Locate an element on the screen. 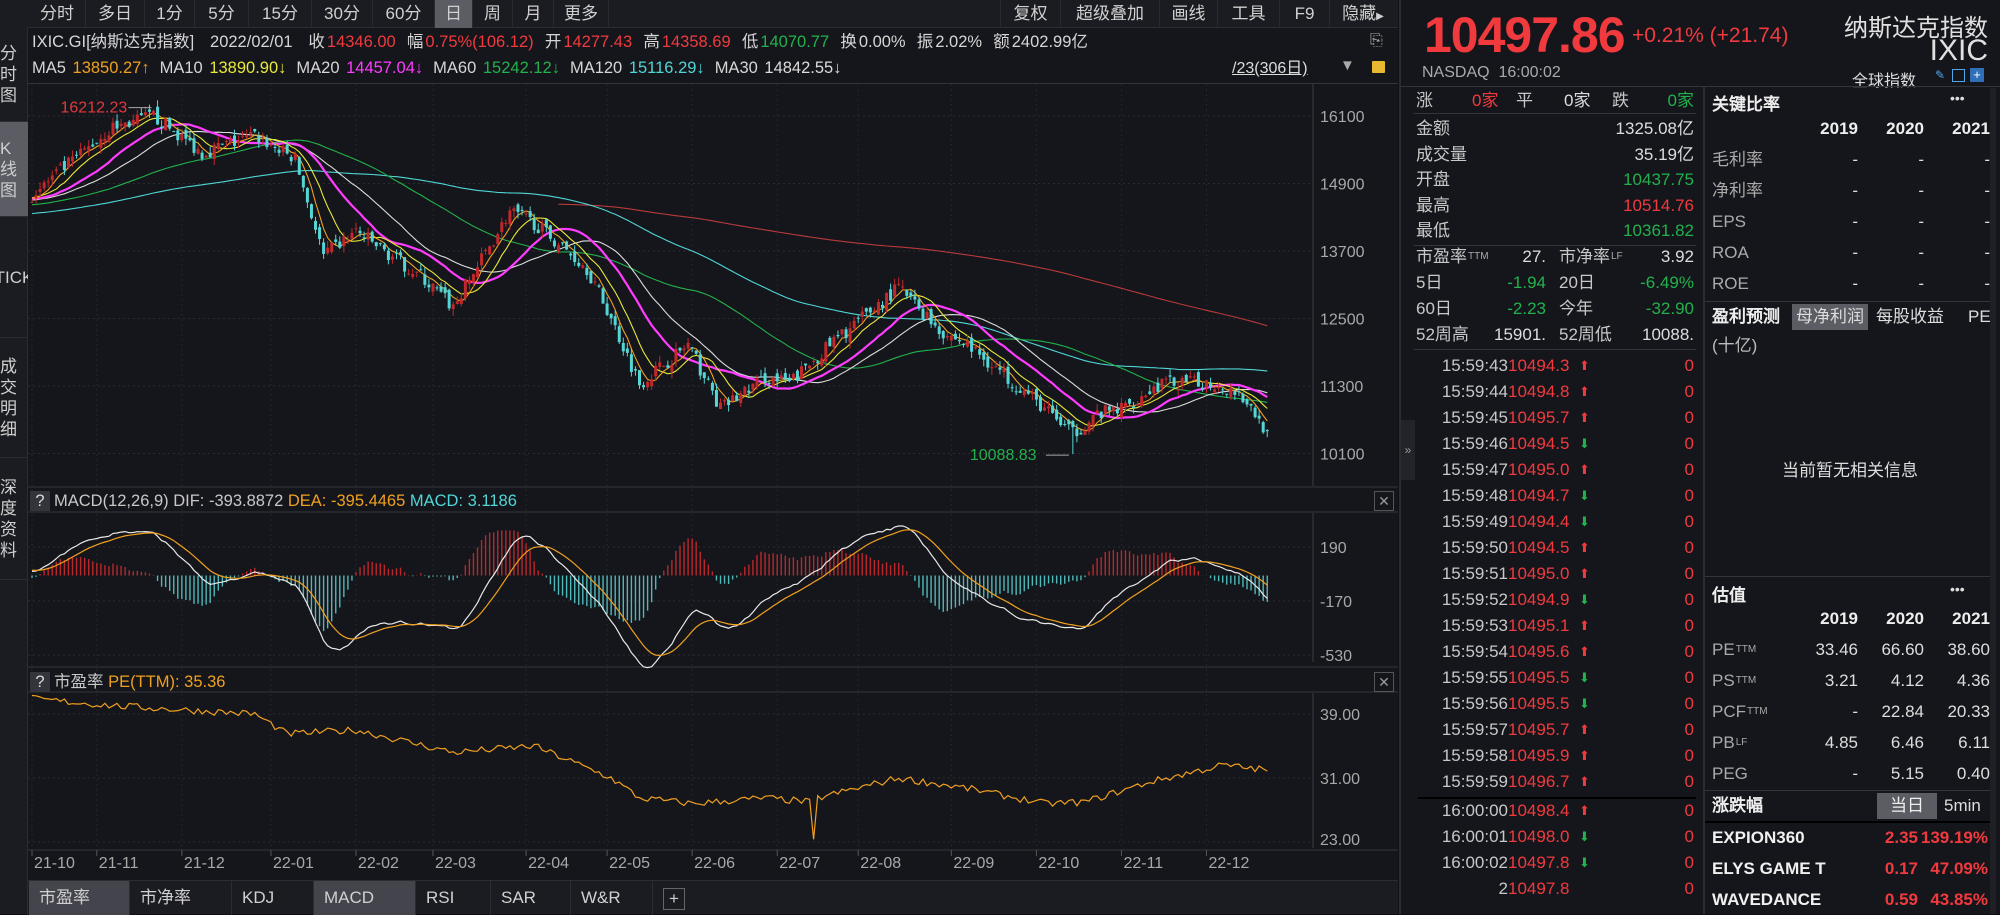 The image size is (2000, 915). tab-rsi: RSI is located at coordinates (453, 898).